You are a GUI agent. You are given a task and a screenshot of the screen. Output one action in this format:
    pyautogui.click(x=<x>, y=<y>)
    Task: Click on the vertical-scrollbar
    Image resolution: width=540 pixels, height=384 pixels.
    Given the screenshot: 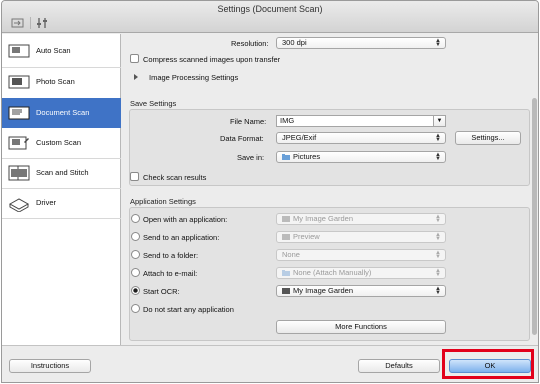 What is the action you would take?
    pyautogui.click(x=534, y=189)
    